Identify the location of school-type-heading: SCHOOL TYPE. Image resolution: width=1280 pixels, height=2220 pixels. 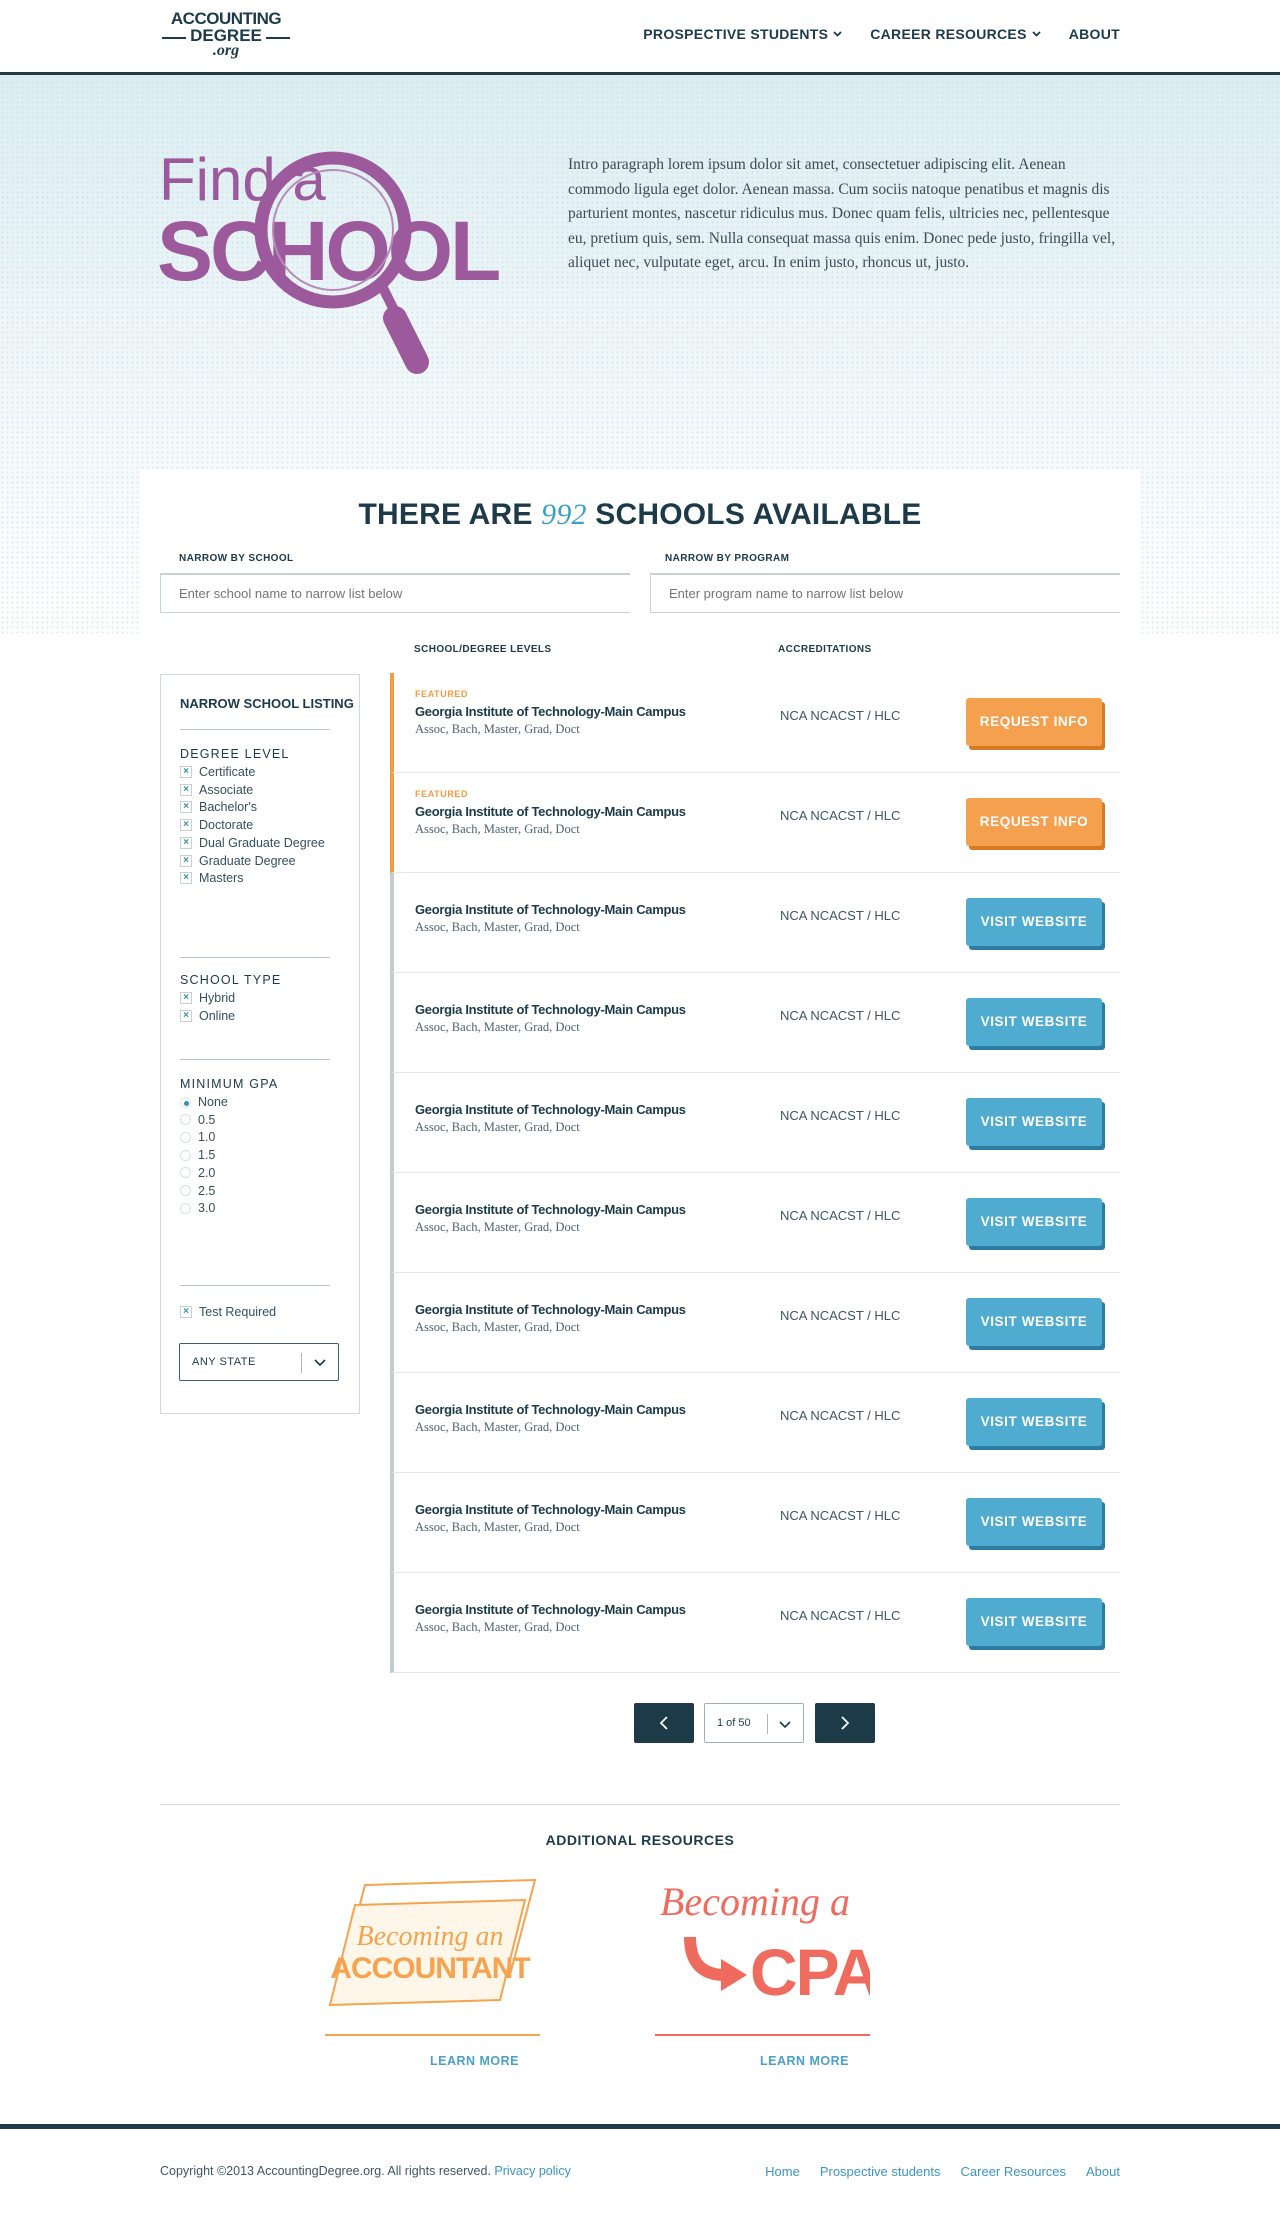
(231, 980).